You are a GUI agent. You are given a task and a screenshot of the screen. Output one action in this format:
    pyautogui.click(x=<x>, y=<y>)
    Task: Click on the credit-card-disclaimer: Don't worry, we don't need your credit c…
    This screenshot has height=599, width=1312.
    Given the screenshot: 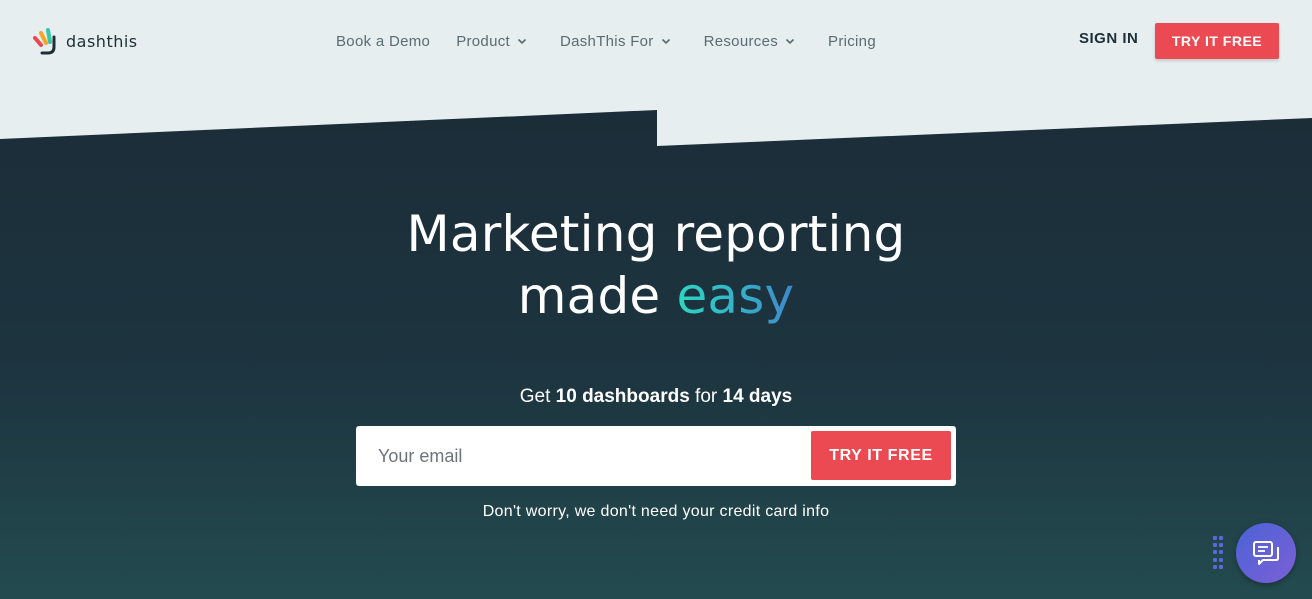 What is the action you would take?
    pyautogui.click(x=656, y=511)
    